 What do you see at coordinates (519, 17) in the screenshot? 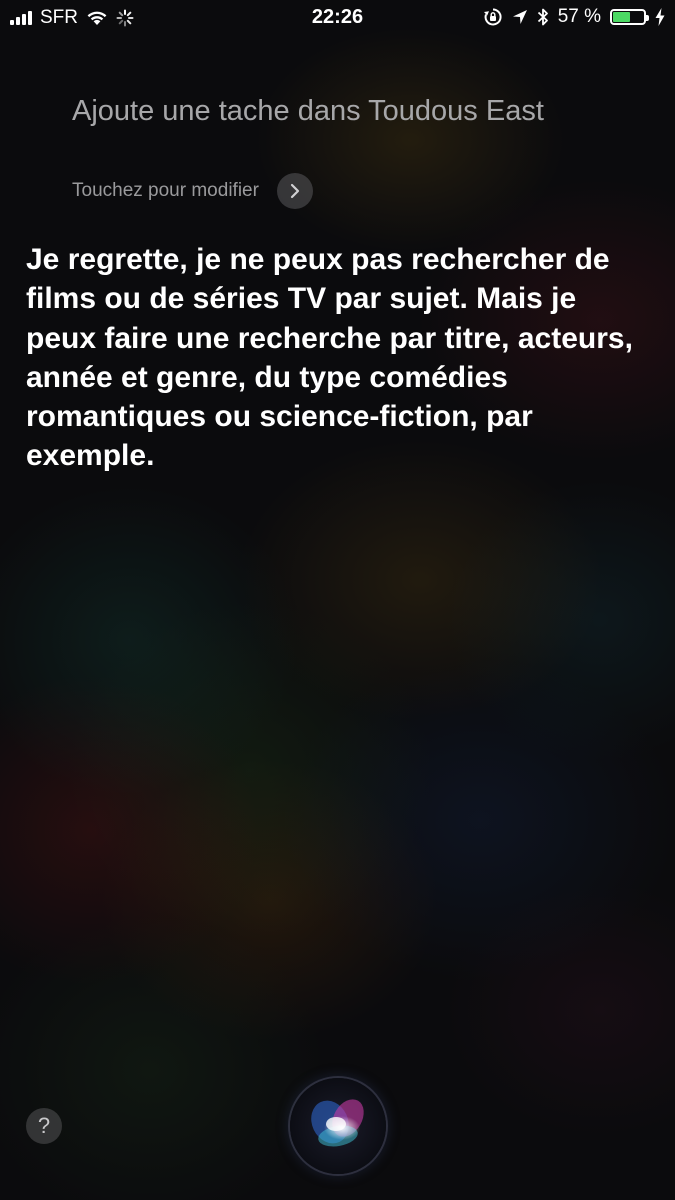
I see `location-icon` at bounding box center [519, 17].